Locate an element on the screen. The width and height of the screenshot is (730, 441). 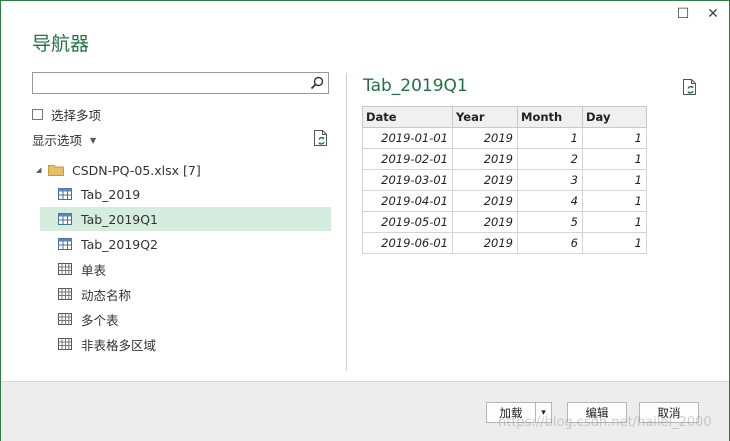
table-row: 2019-05-01 2019 5 1 is located at coordinates (504, 222).